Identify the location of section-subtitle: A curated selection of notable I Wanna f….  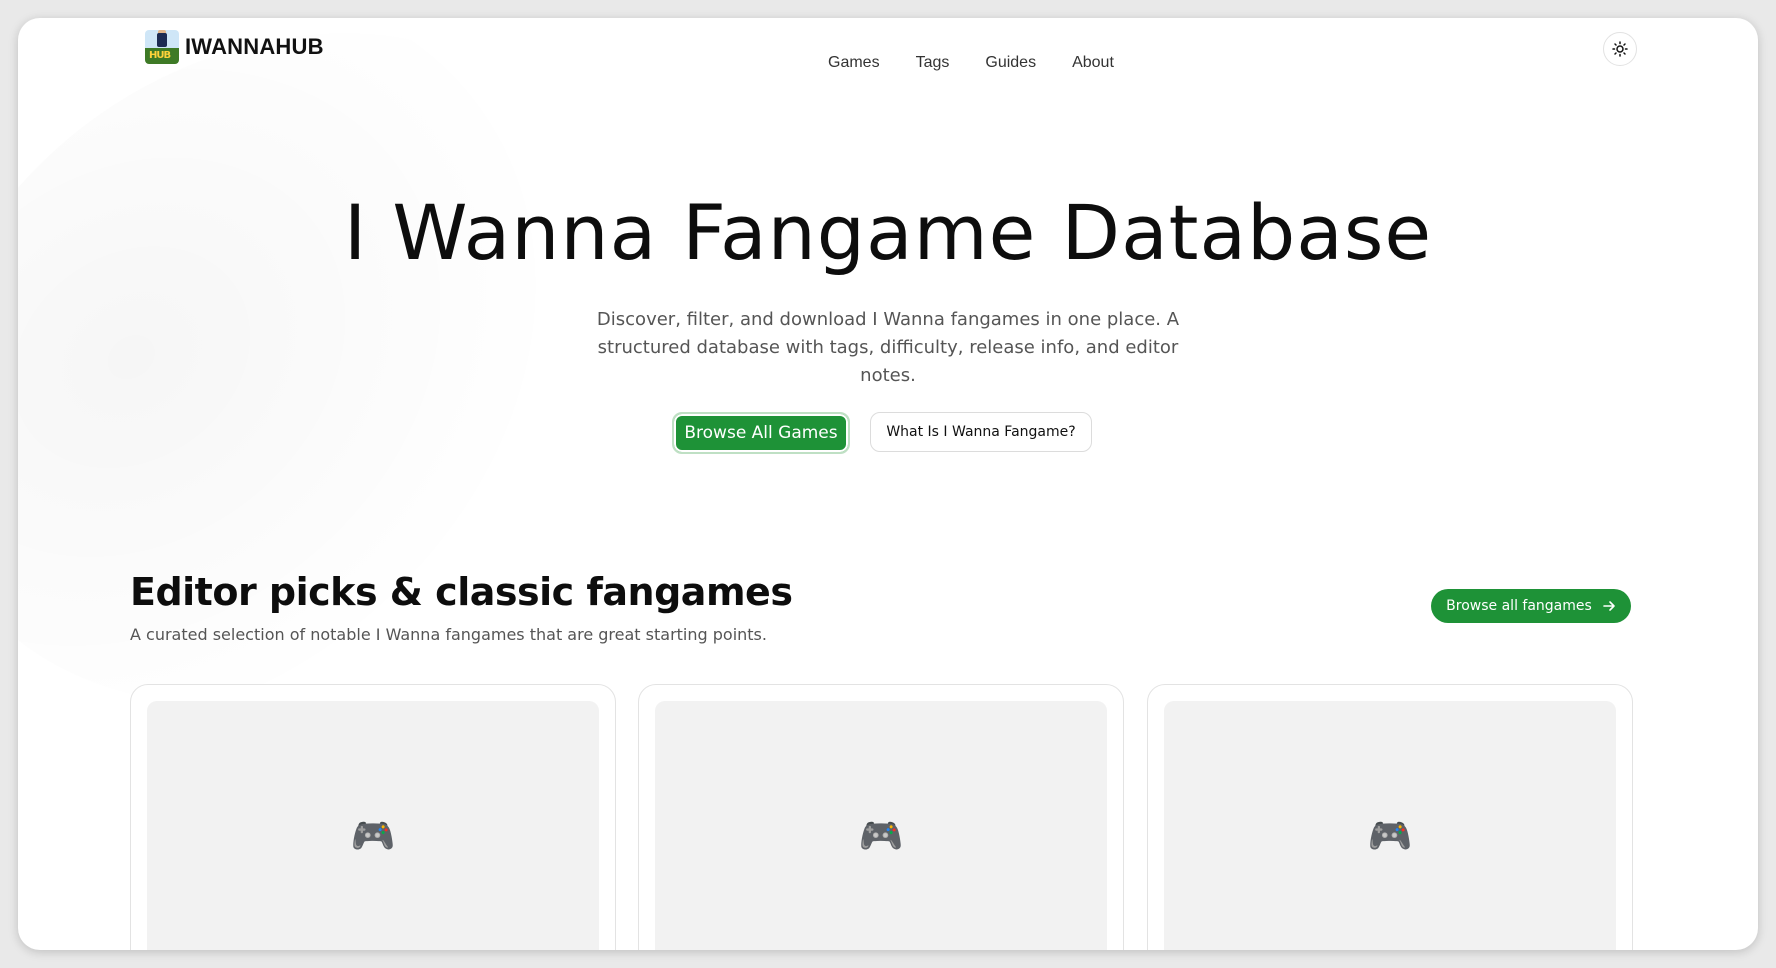
(448, 634).